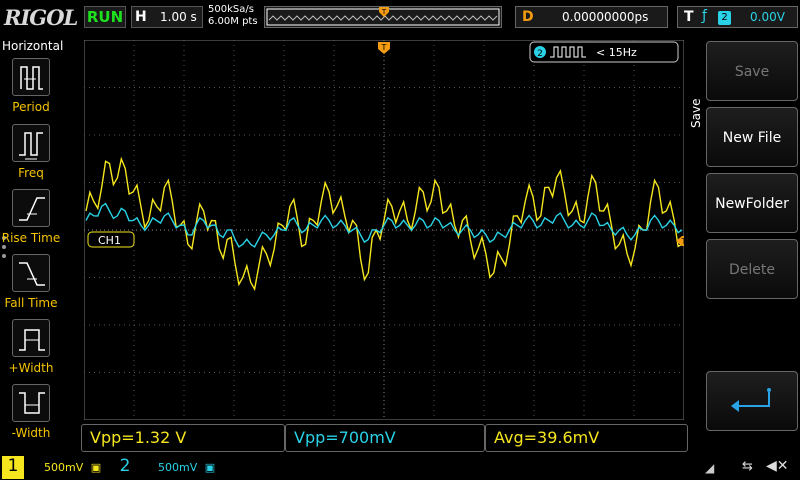  I want to click on menu-title: Horizontal, so click(33, 46).